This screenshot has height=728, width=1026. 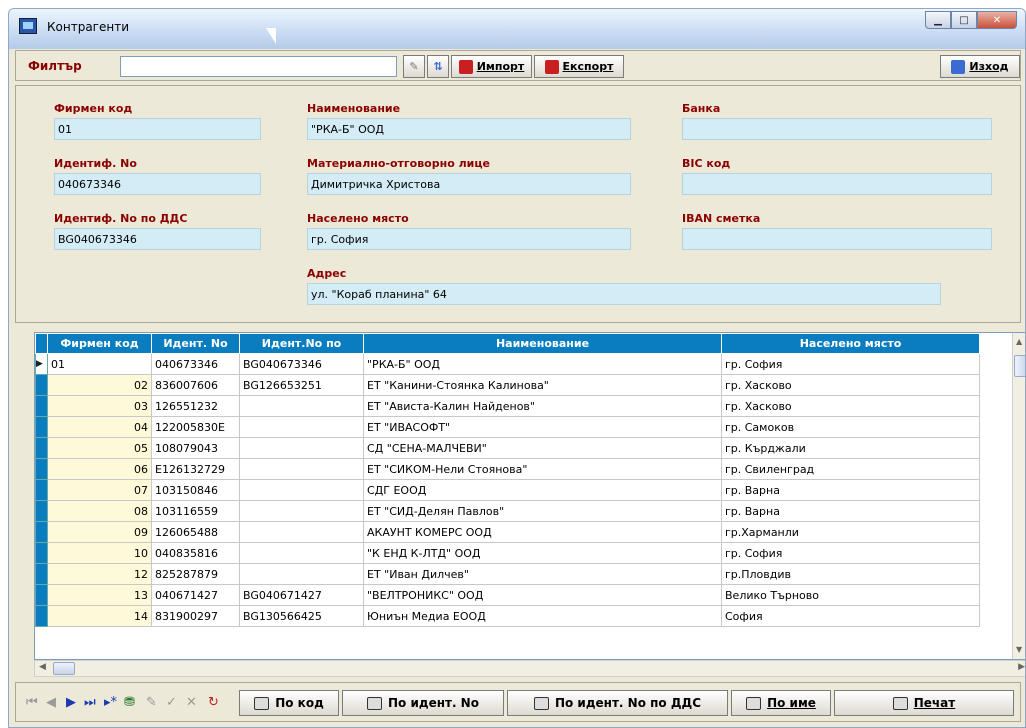 I want to click on cell-city: София, so click(x=850, y=616).